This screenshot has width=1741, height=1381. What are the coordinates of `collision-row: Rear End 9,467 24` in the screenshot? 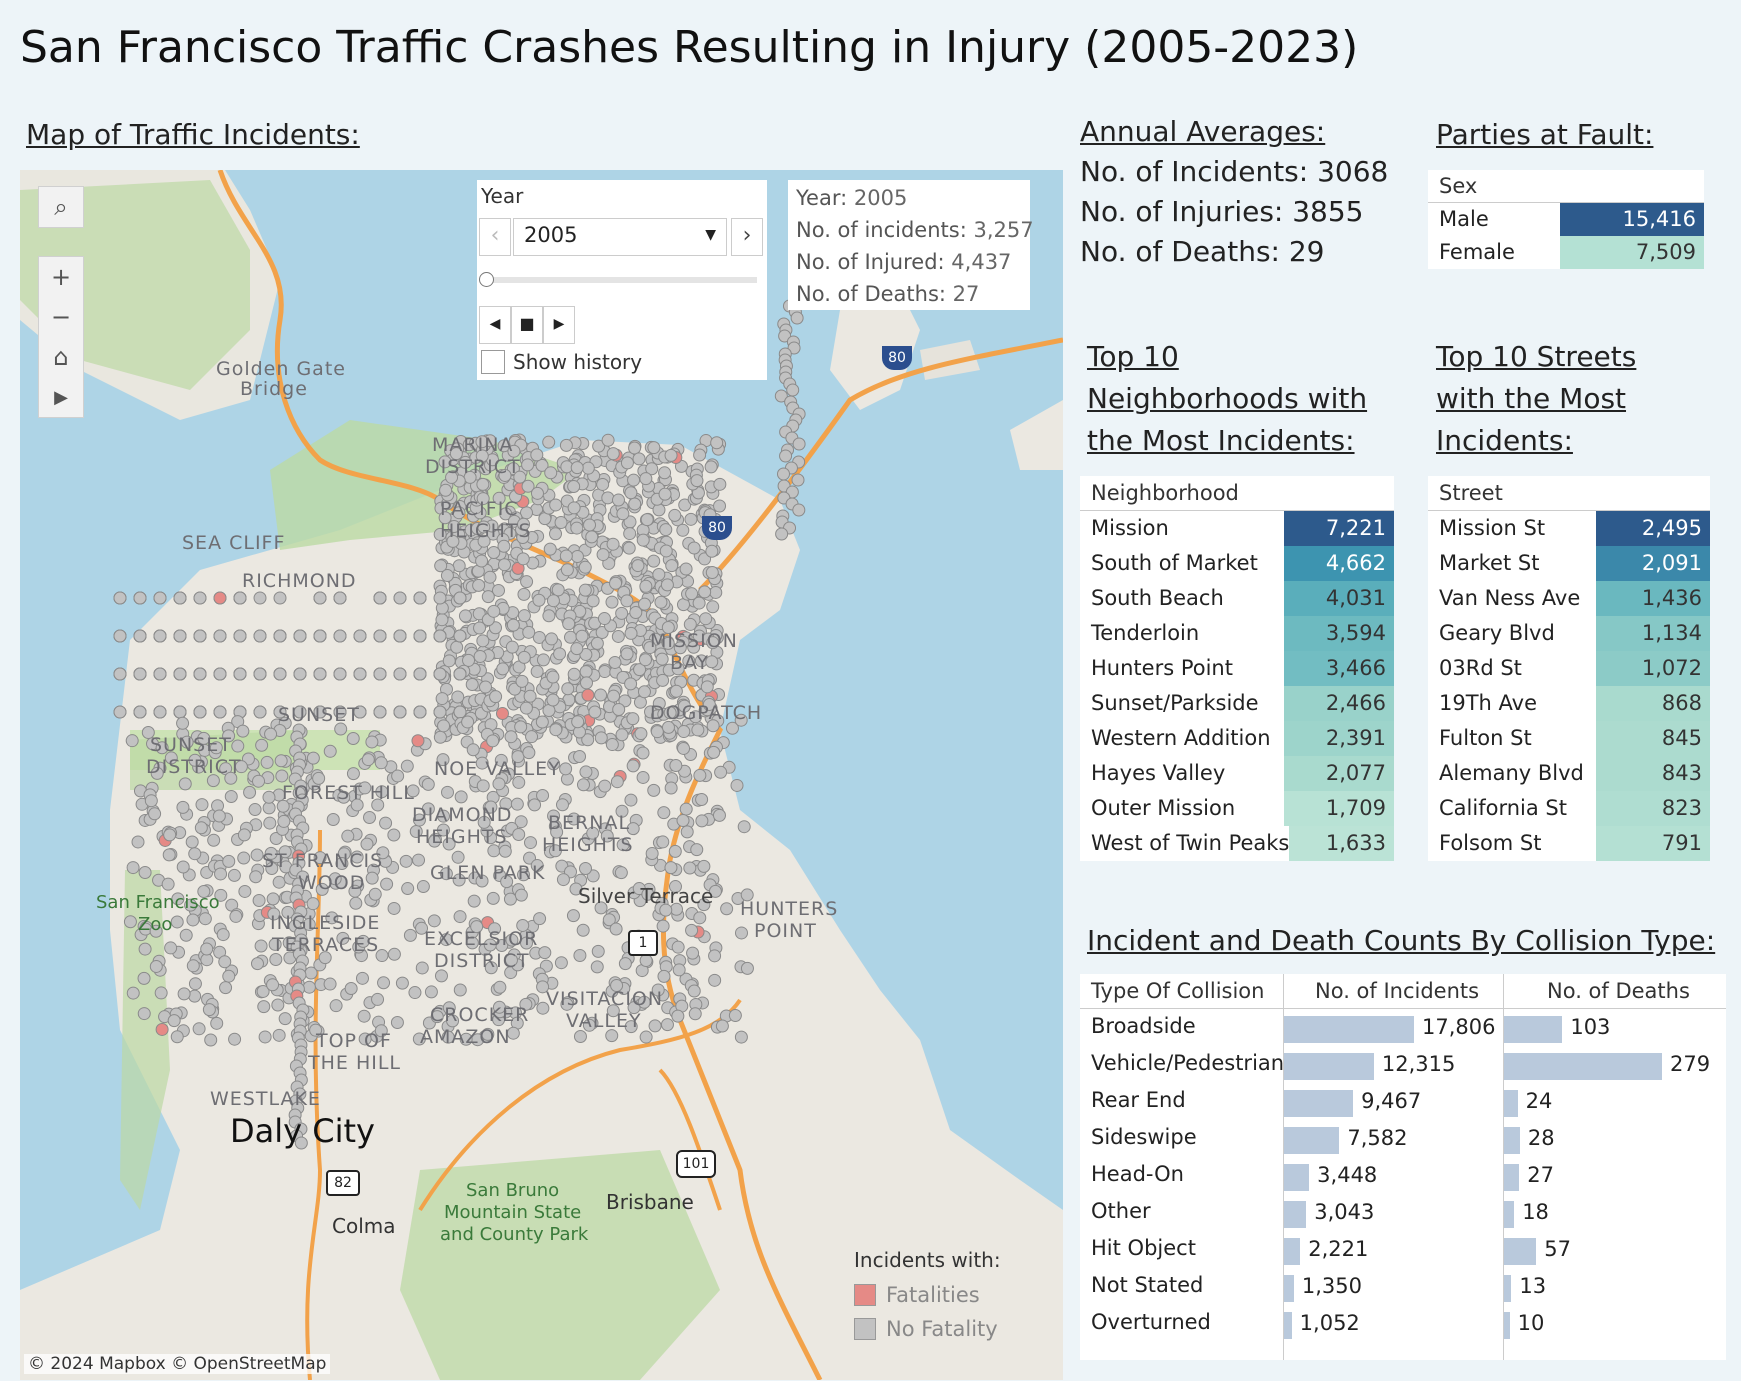 It's located at (1403, 1102).